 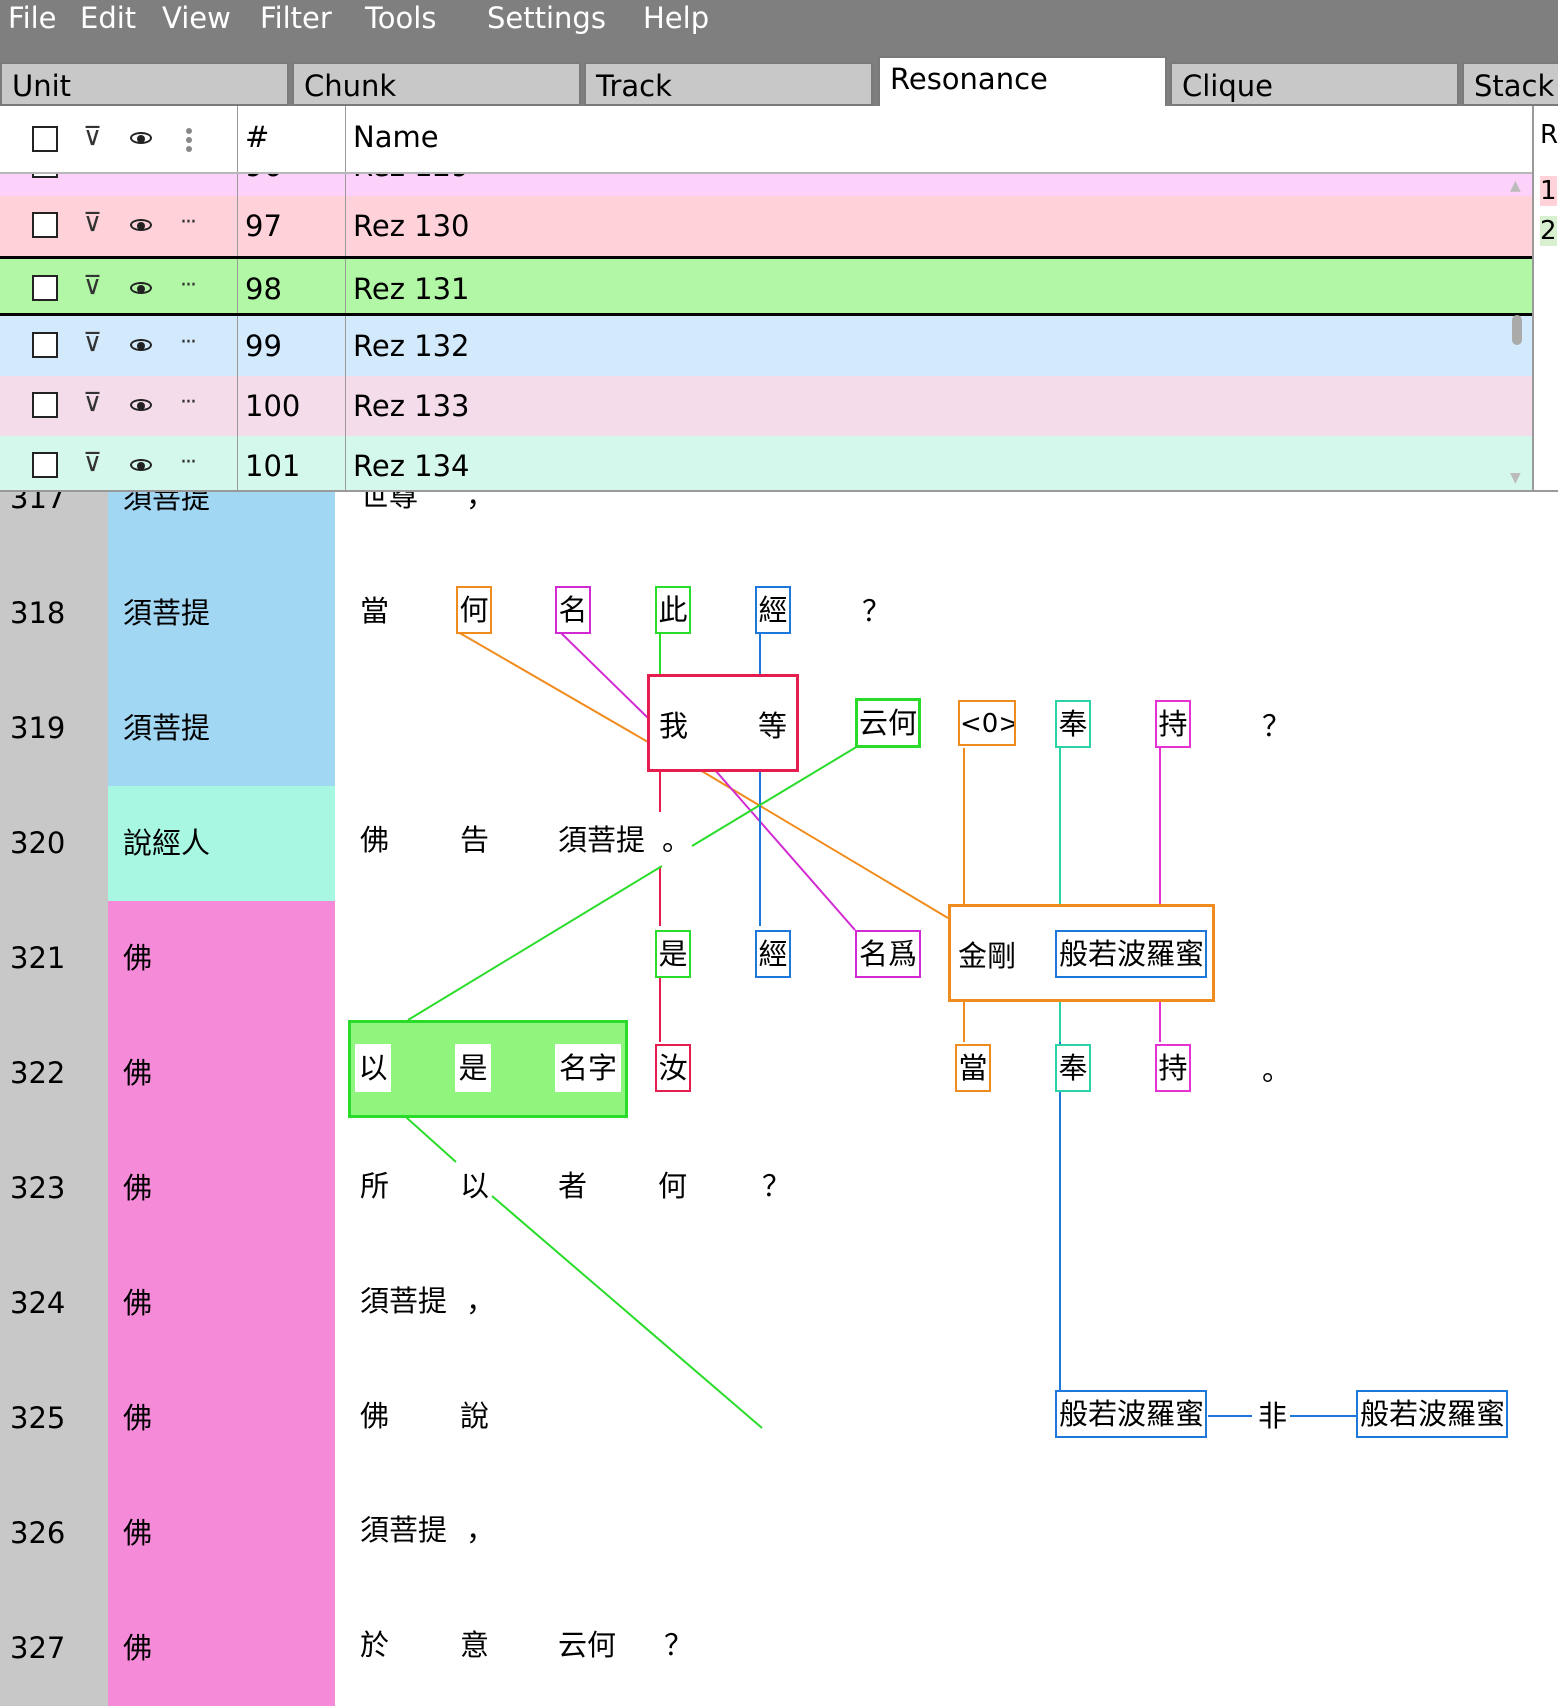 I want to click on word: 當, so click(x=374, y=611).